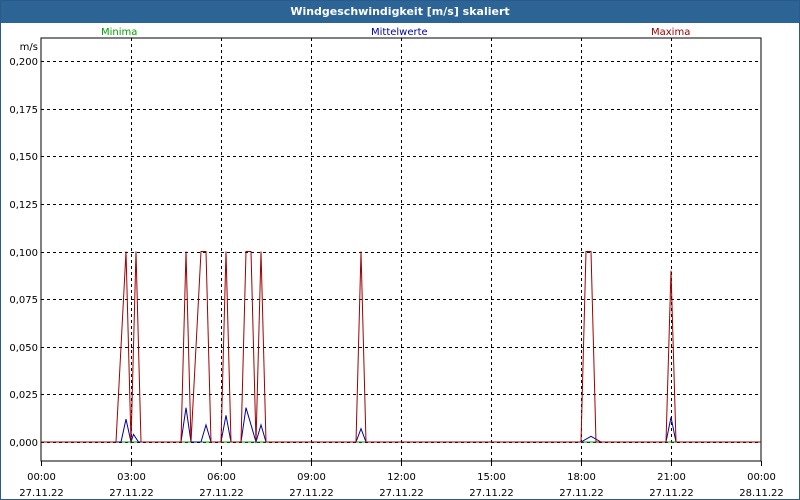 Image resolution: width=800 pixels, height=500 pixels. Describe the element at coordinates (581, 477) in the screenshot. I see `x-tick-time: 18:00` at that location.